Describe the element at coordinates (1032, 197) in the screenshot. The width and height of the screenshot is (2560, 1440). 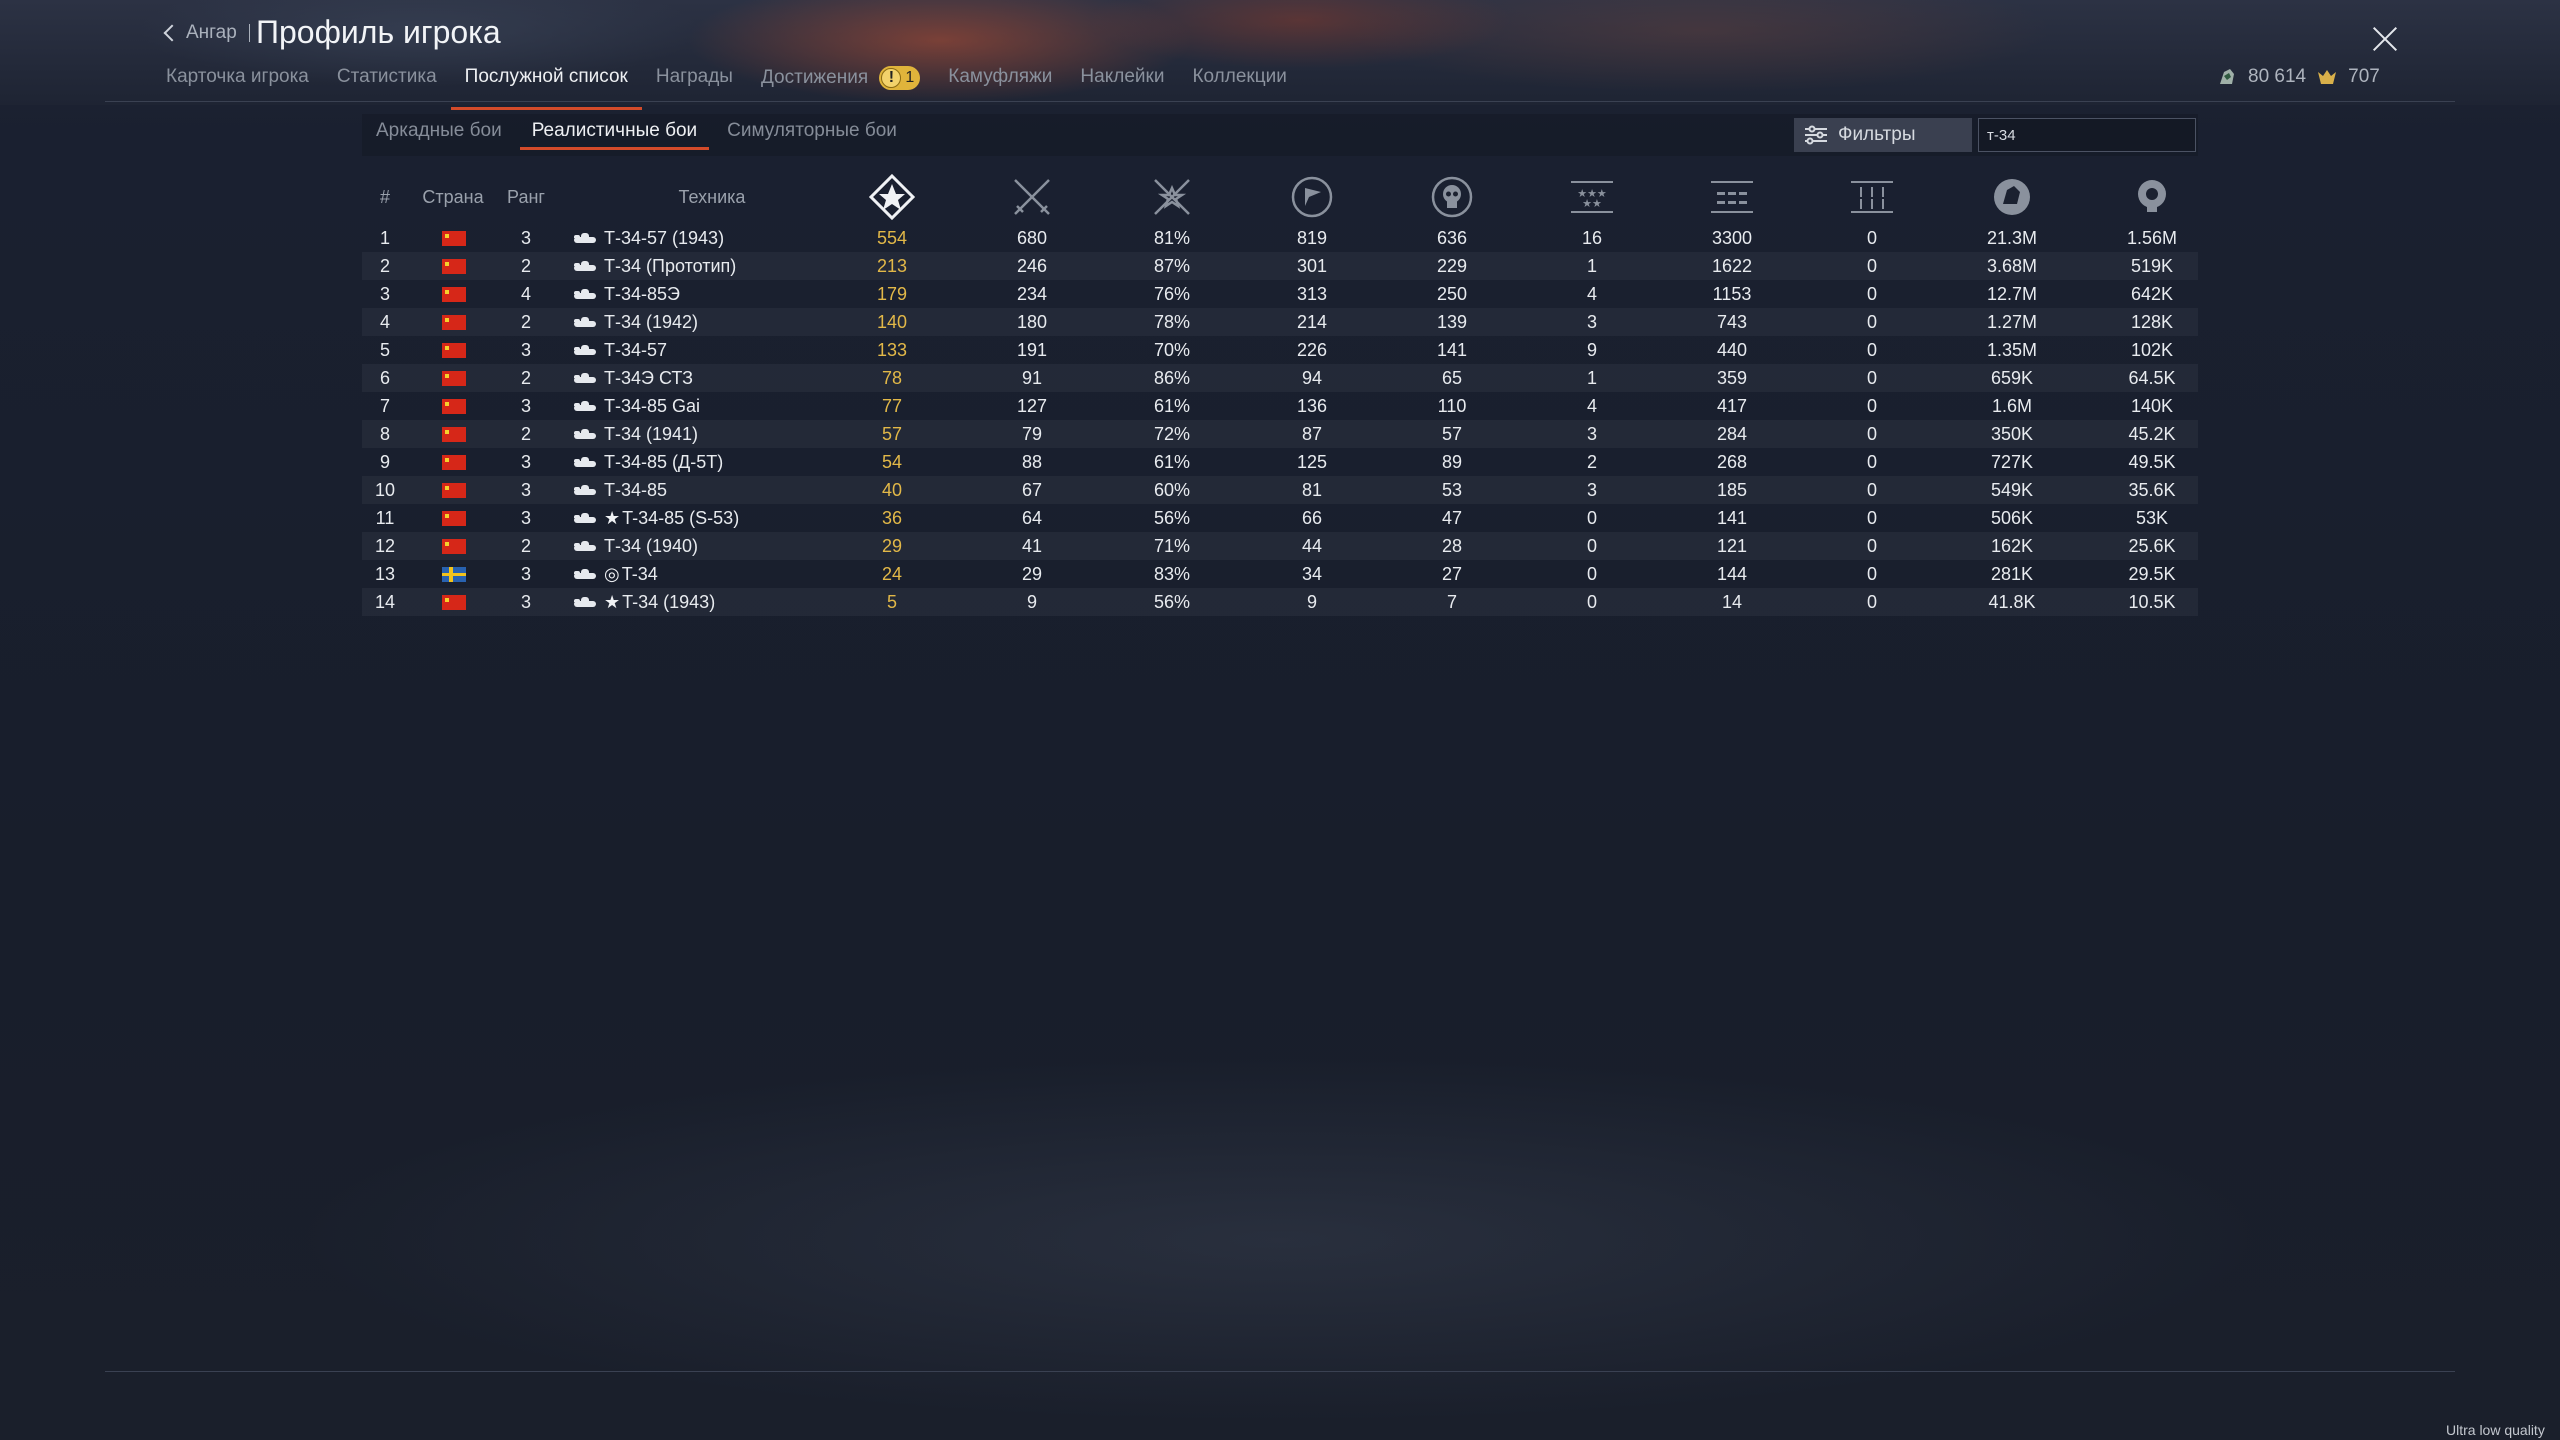
I see `col-battles` at that location.